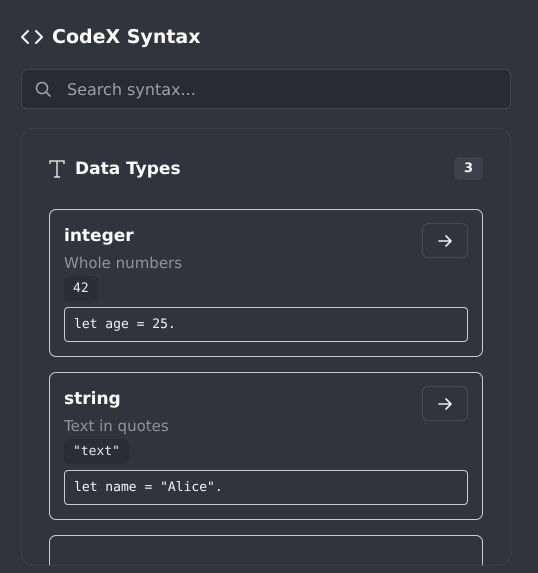  Describe the element at coordinates (468, 168) in the screenshot. I see `count-badge: 3` at that location.